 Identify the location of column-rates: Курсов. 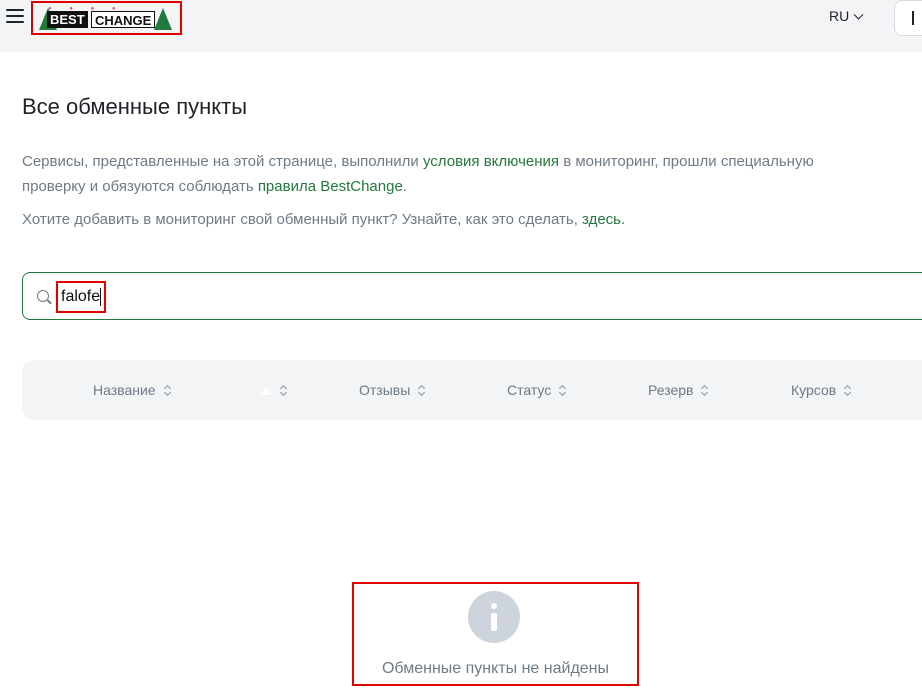
(821, 390).